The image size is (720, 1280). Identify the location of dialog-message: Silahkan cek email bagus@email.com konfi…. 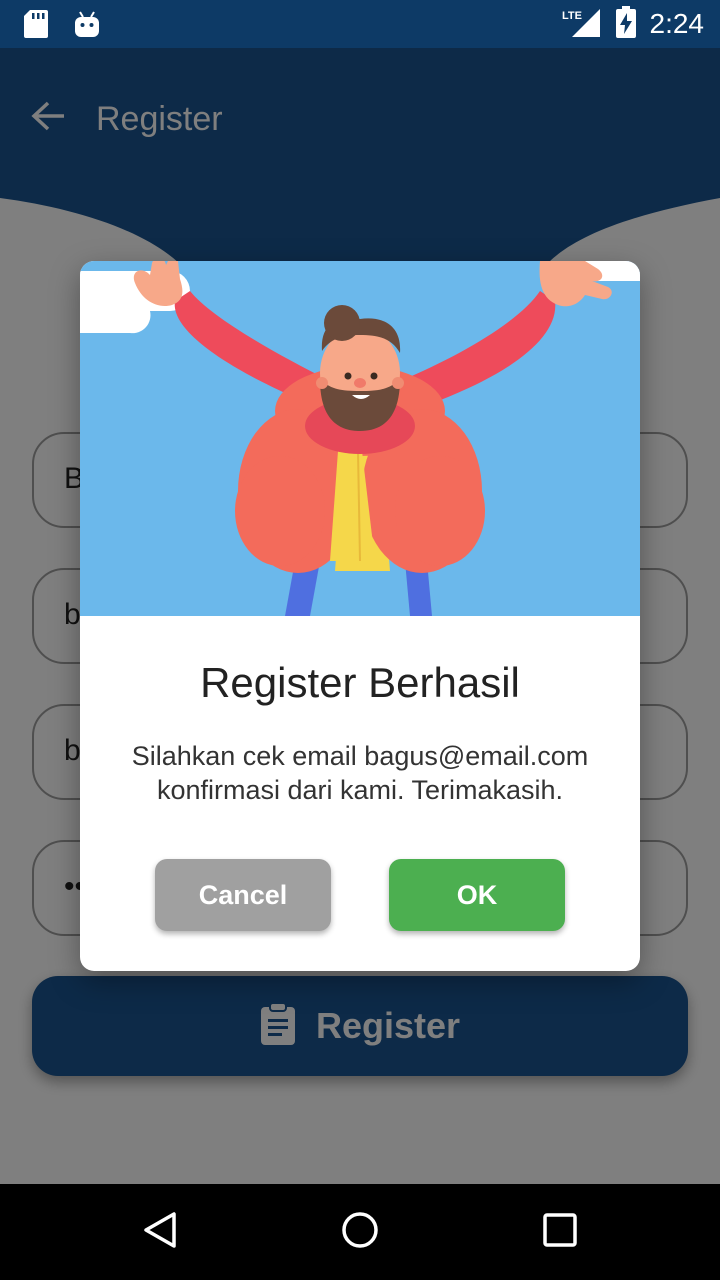
(360, 773).